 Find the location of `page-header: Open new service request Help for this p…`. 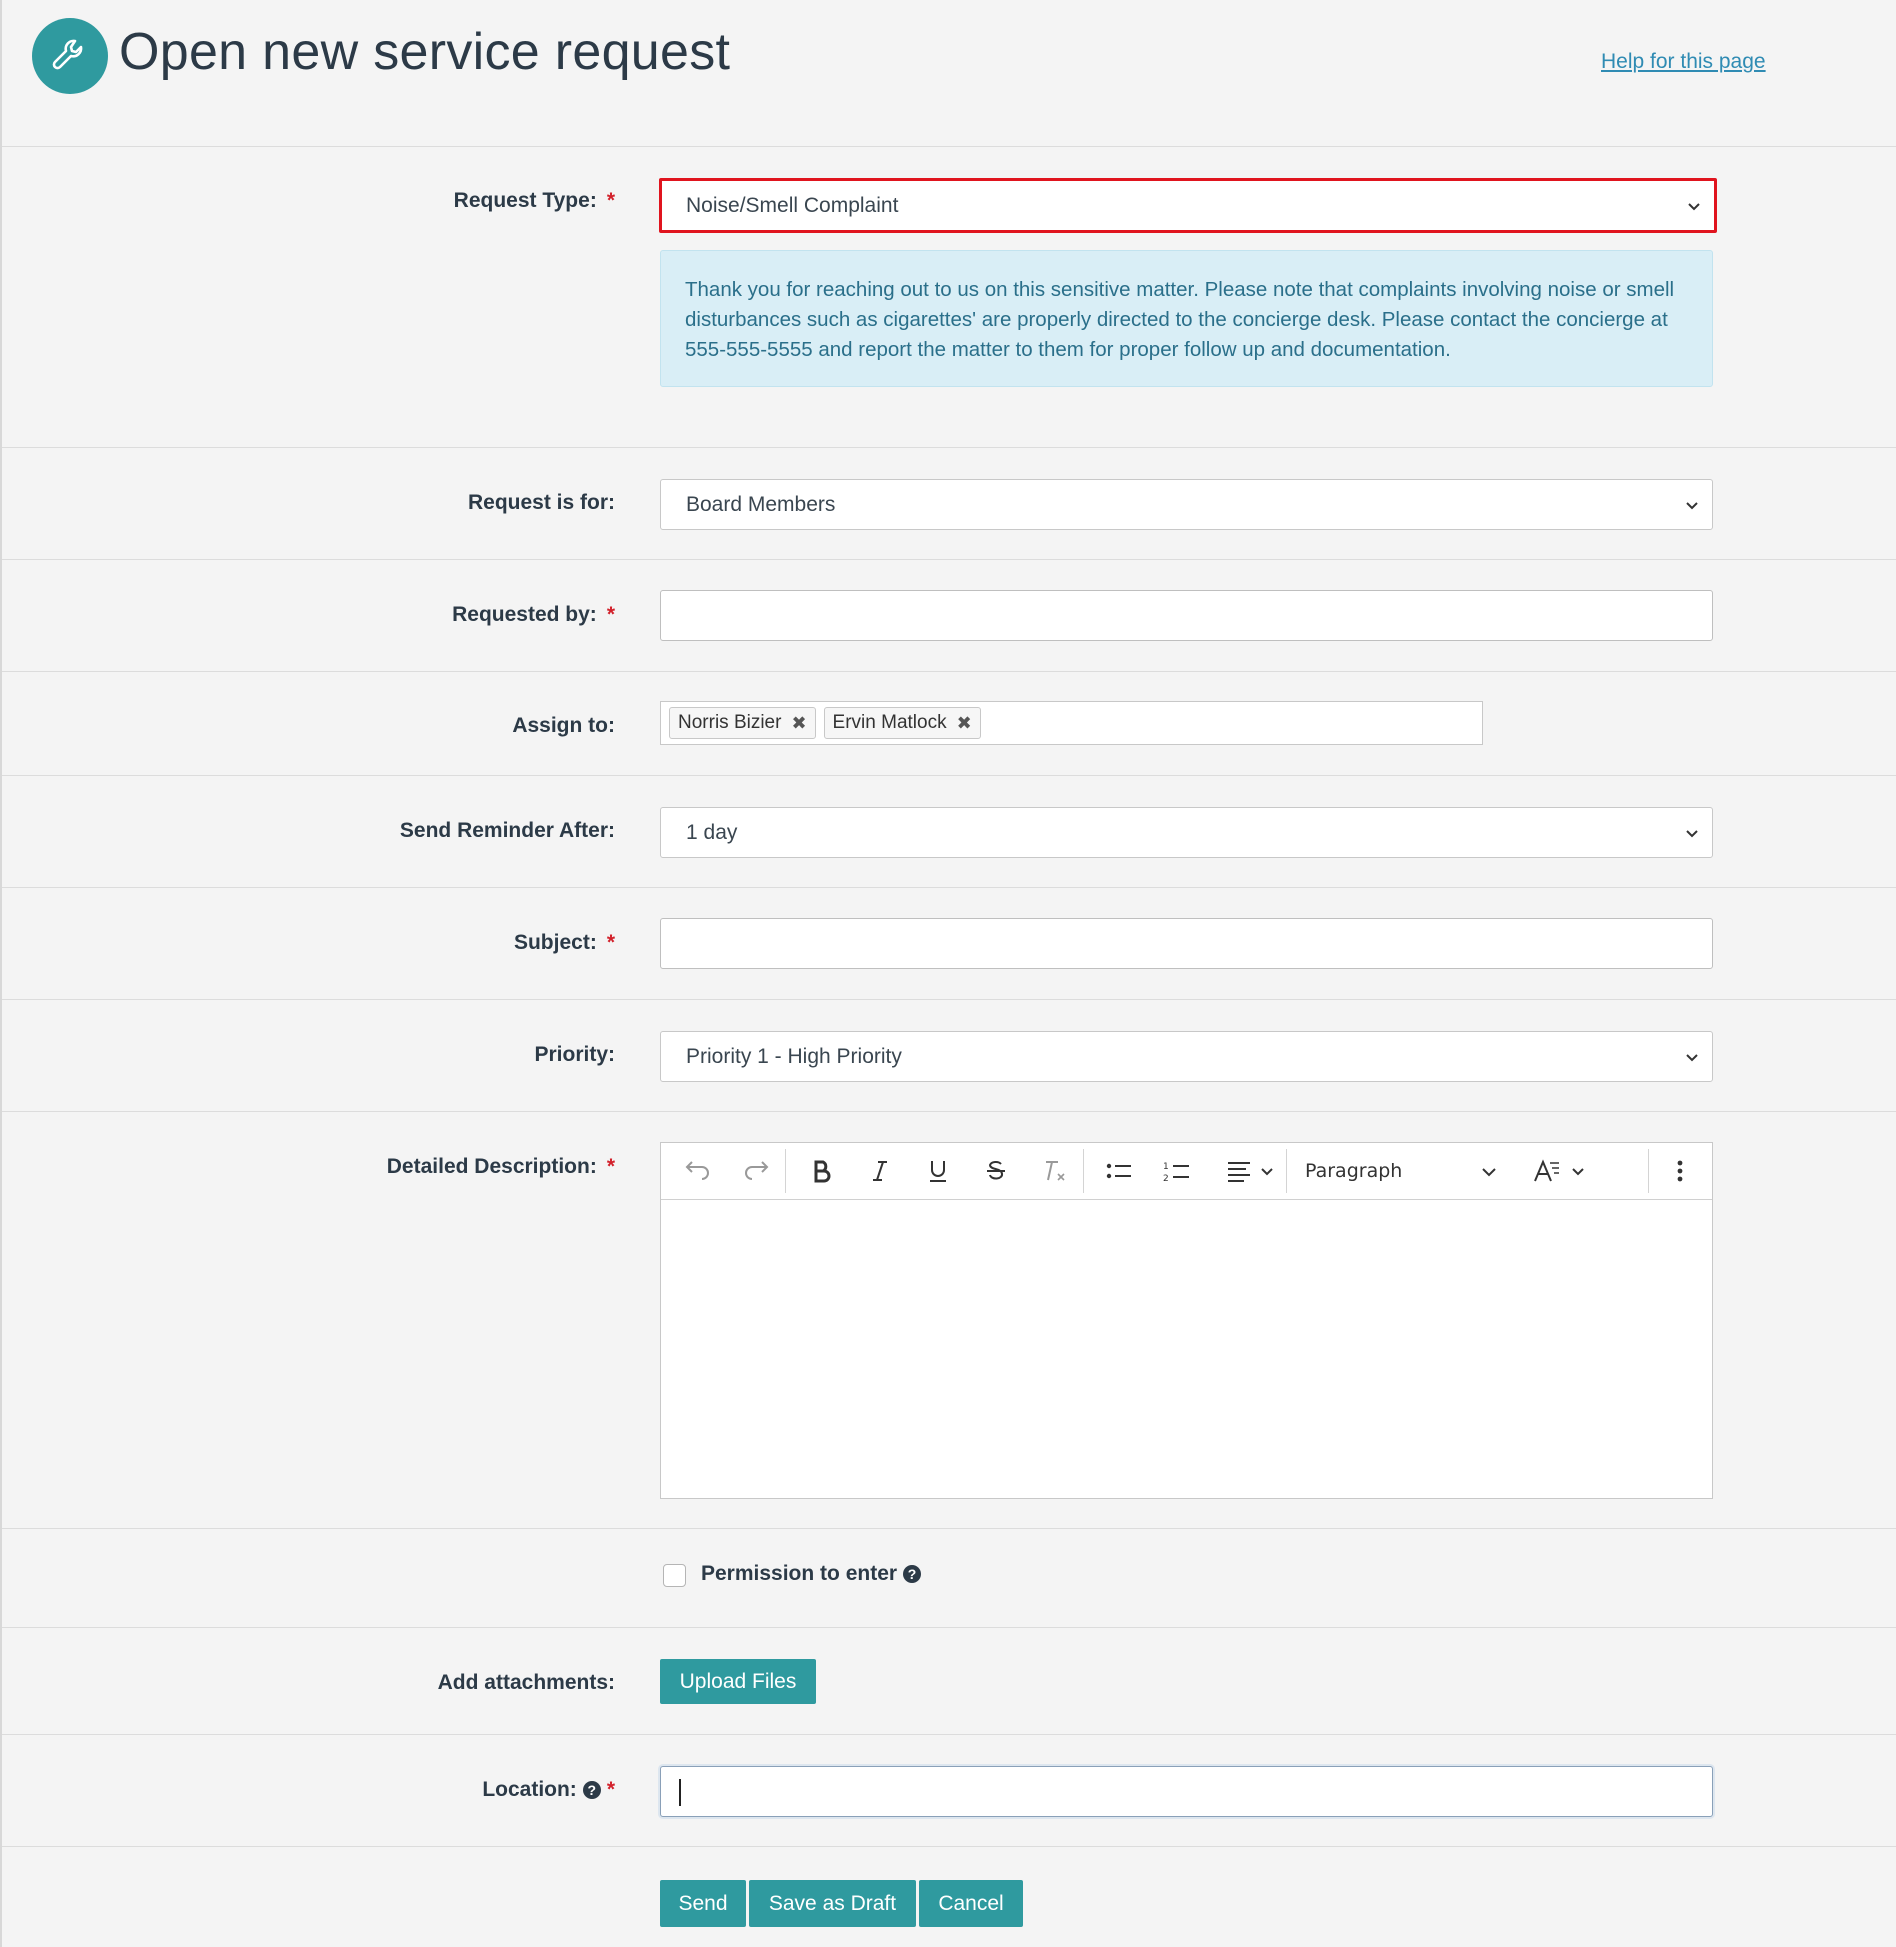

page-header: Open new service request Help for this p… is located at coordinates (949, 73).